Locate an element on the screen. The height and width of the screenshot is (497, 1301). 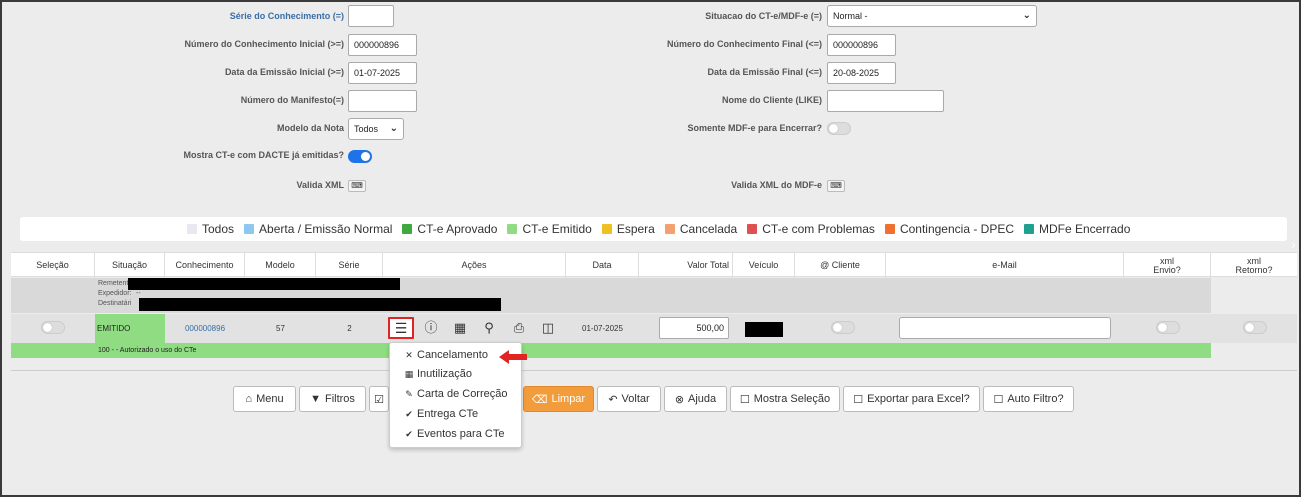
legend-label: Todos is located at coordinates (218, 229).